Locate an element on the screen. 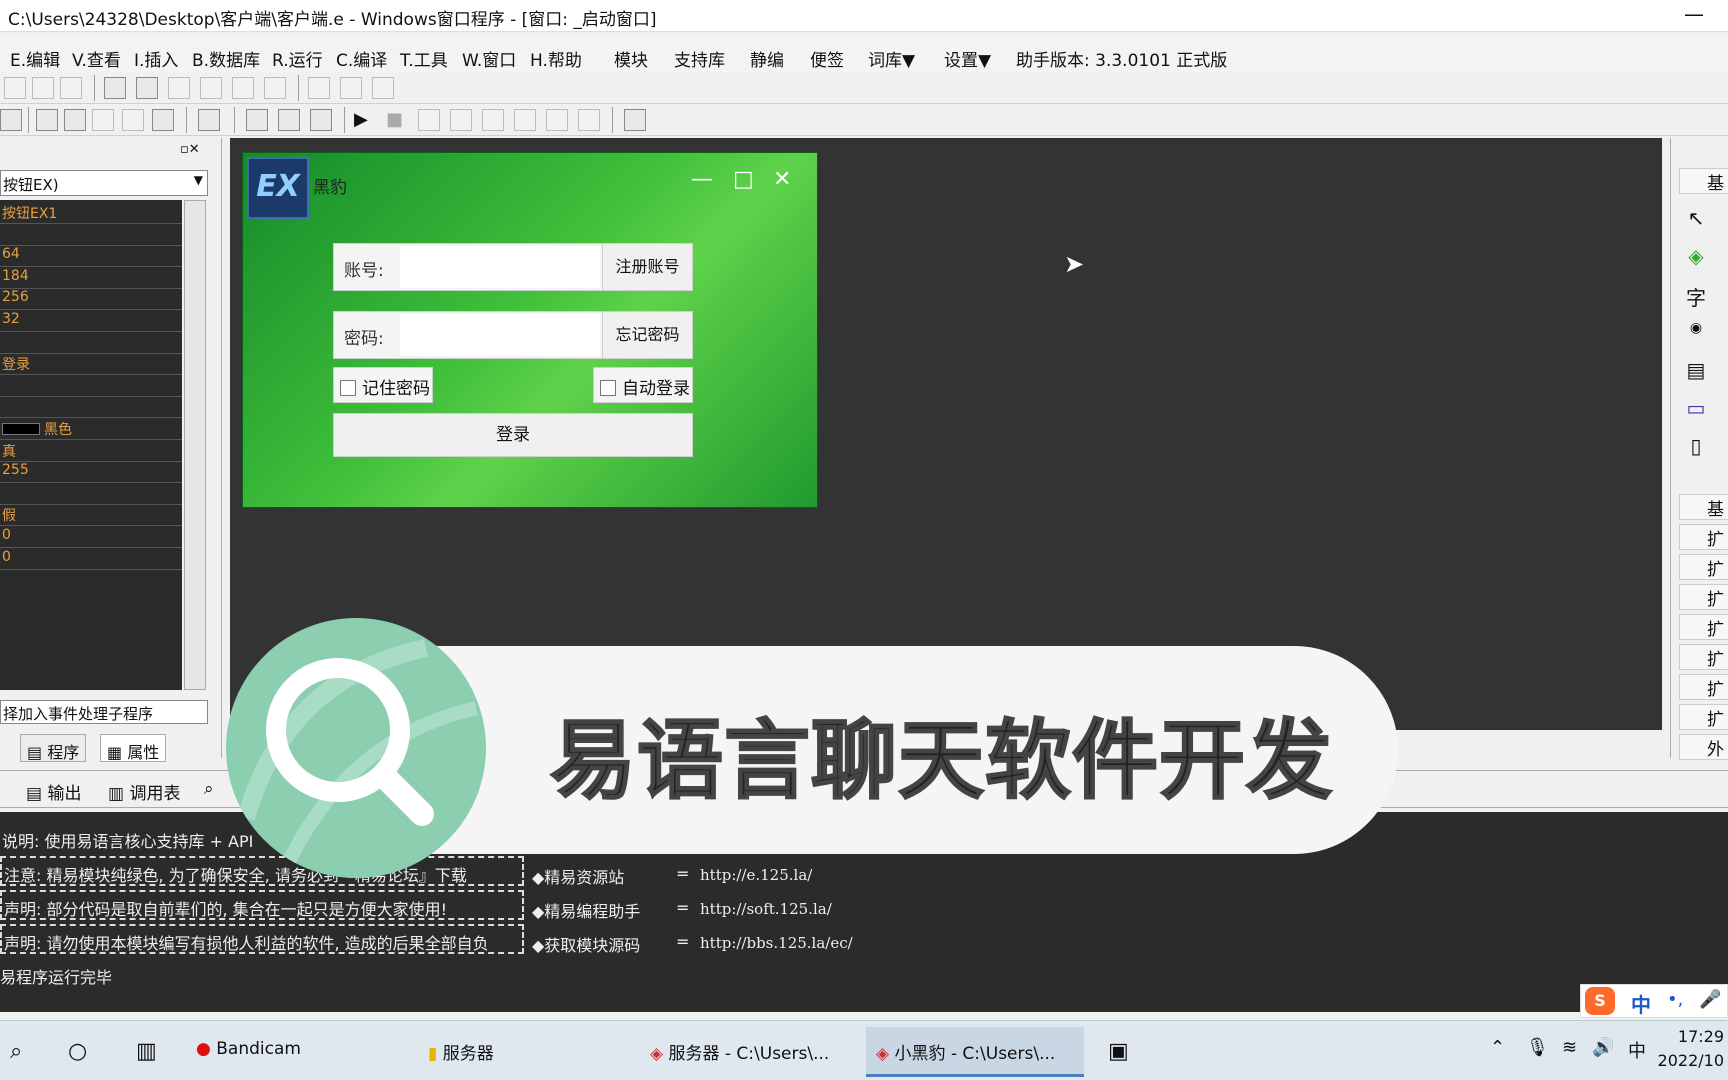 The width and height of the screenshot is (1728, 1080). save-icon is located at coordinates (11, 120).